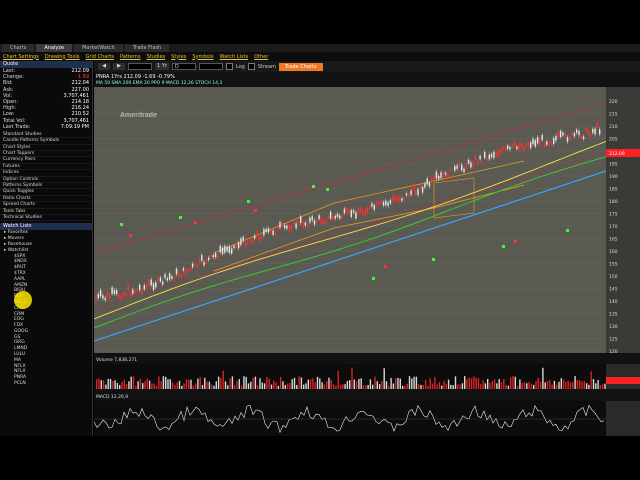 The image size is (640, 480). Describe the element at coordinates (54, 48) in the screenshot. I see `tab-analyze: Analyze` at that location.